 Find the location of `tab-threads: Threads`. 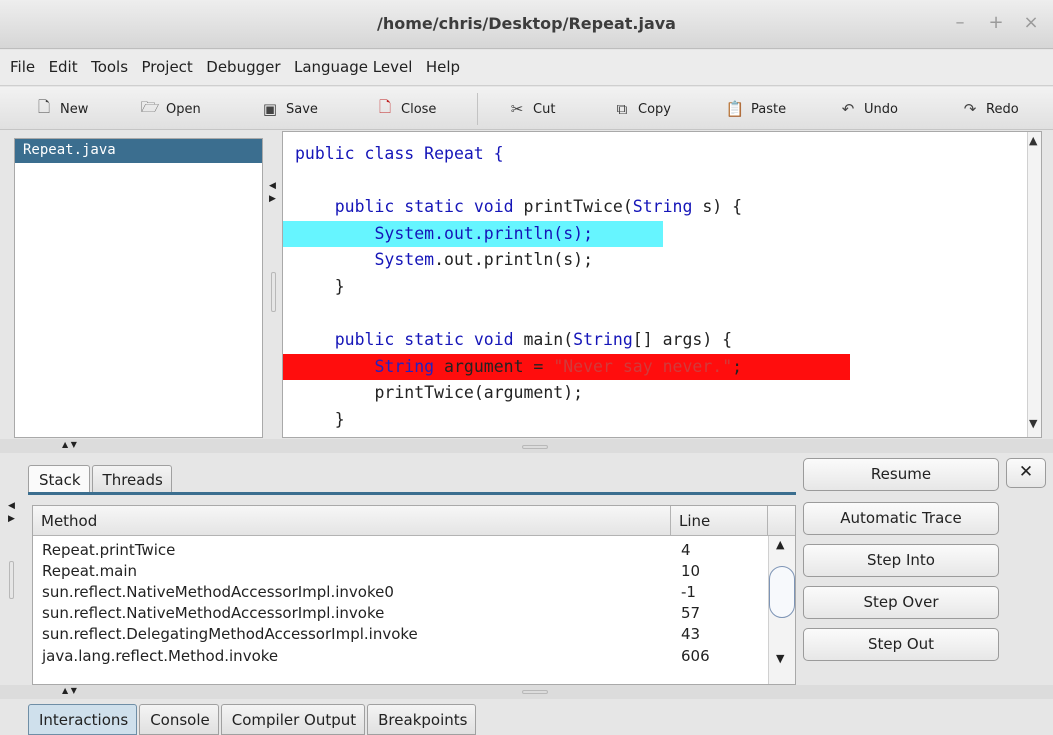

tab-threads: Threads is located at coordinates (131, 479).